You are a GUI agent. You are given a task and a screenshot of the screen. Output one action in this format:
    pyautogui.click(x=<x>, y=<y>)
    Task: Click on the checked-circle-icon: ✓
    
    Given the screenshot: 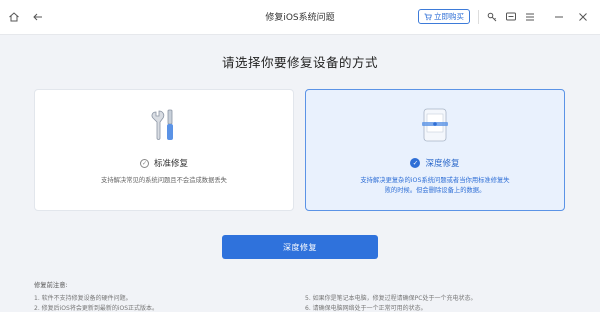 What is the action you would take?
    pyautogui.click(x=415, y=163)
    